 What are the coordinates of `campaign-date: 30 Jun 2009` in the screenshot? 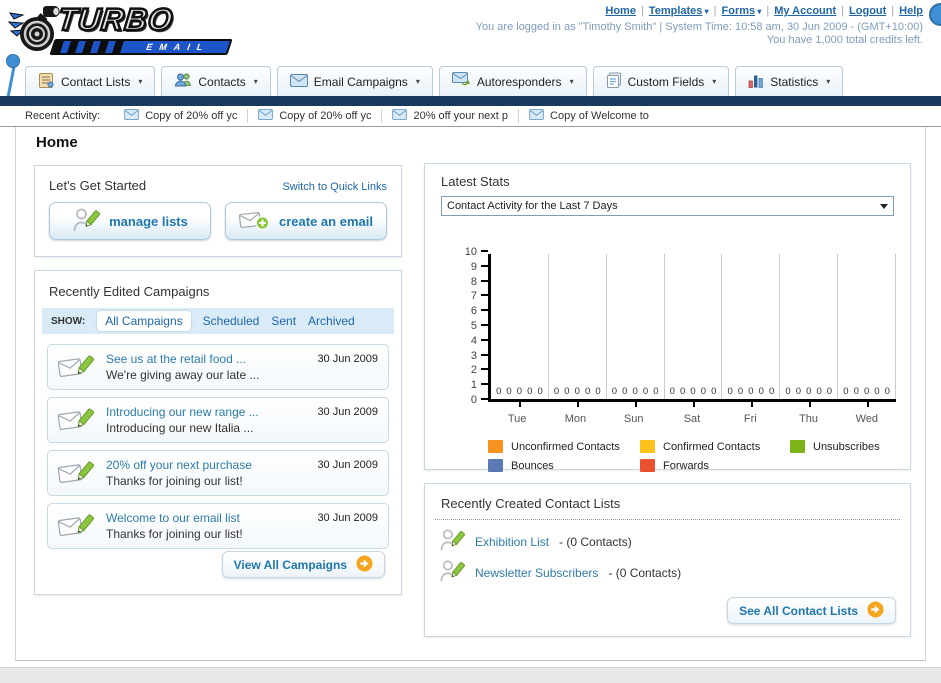 It's located at (347, 518).